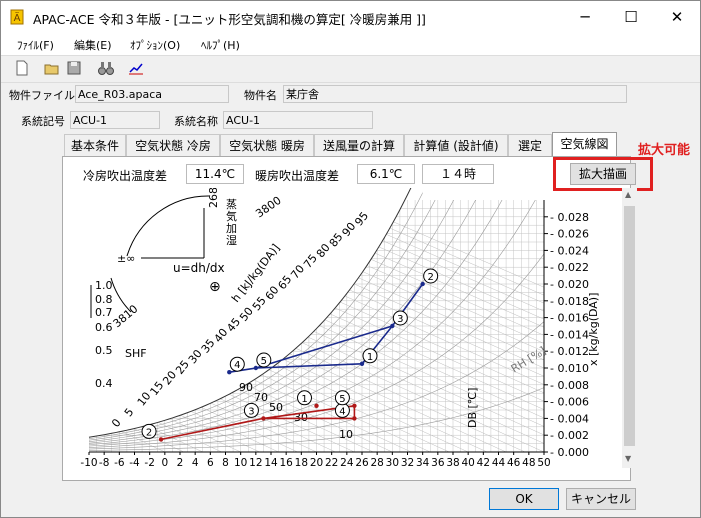 The image size is (701, 518). Describe the element at coordinates (246, 387) in the screenshot. I see `rh-label: 90` at that location.